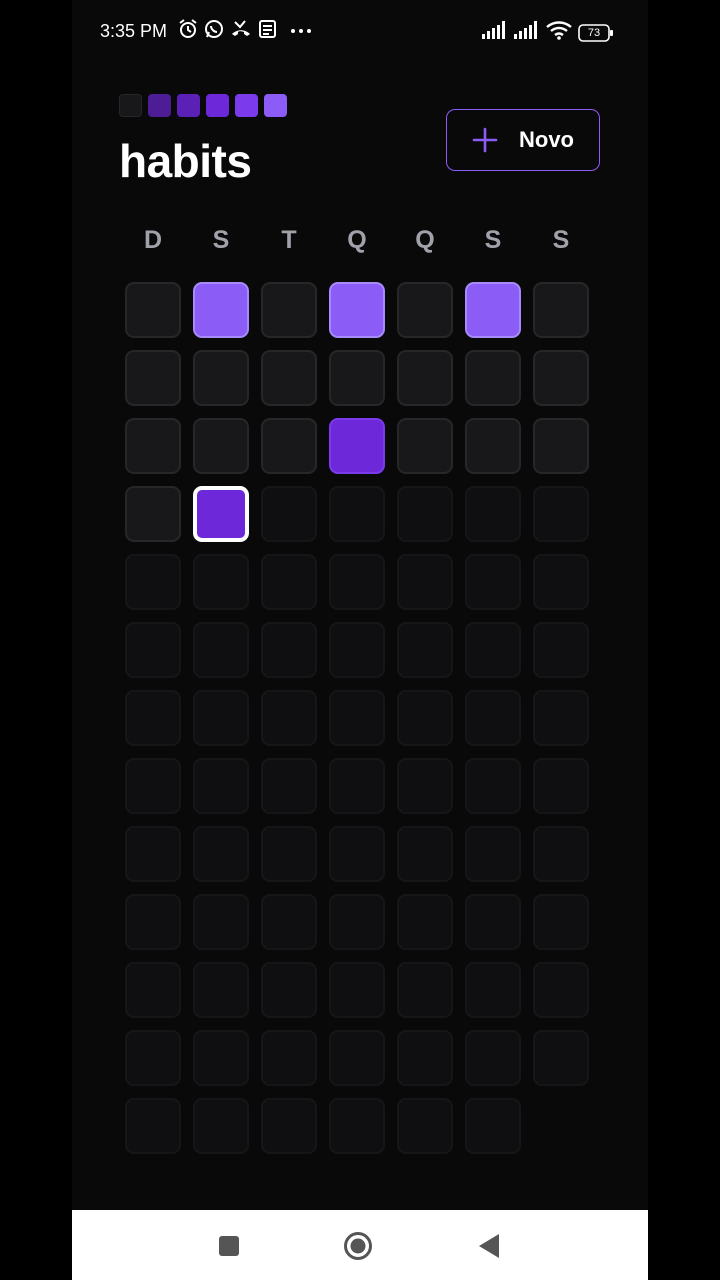  What do you see at coordinates (214, 31) in the screenshot?
I see `whatsapp-icon` at bounding box center [214, 31].